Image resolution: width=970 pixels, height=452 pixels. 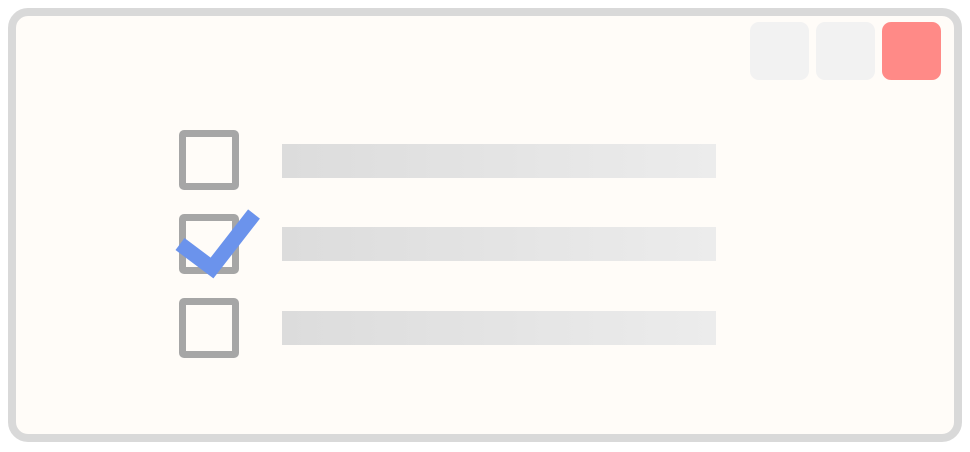 I want to click on close-button, so click(x=911, y=51).